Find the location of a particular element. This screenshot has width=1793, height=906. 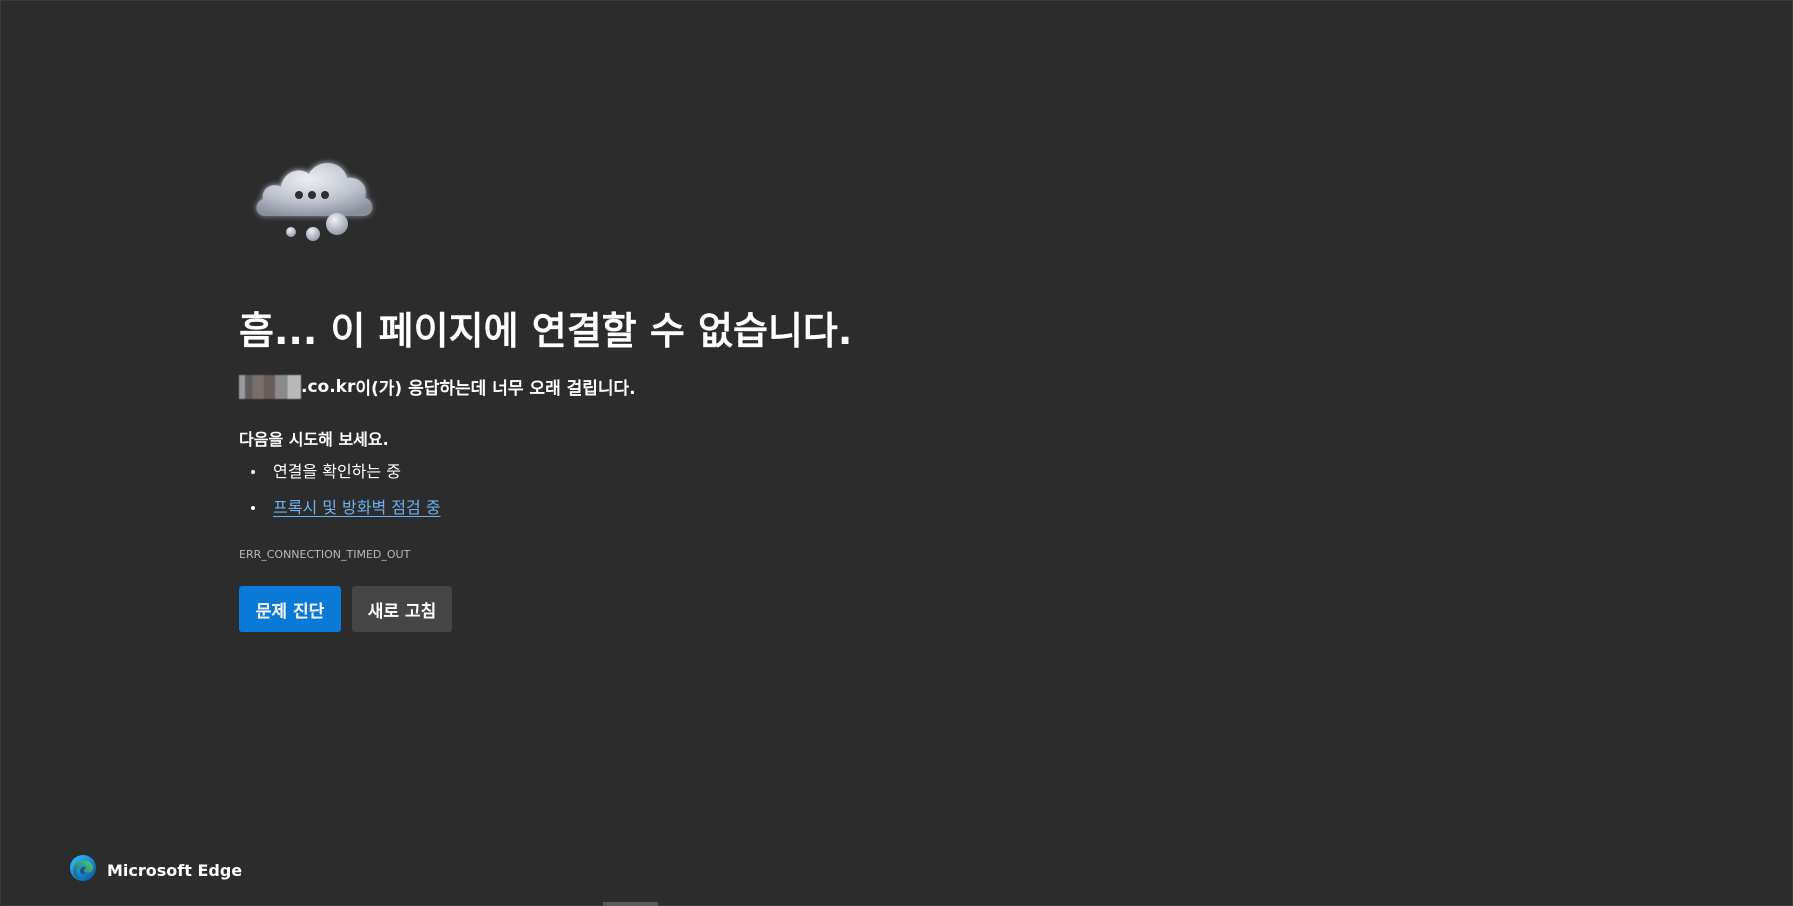

refresh-button: 새로 고침 is located at coordinates (402, 609).